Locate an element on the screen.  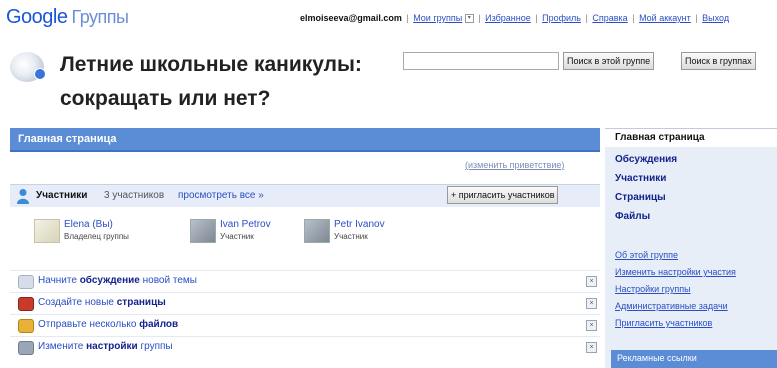
edit-welcome-link: (изменить приветствие) is located at coordinates (514, 165).